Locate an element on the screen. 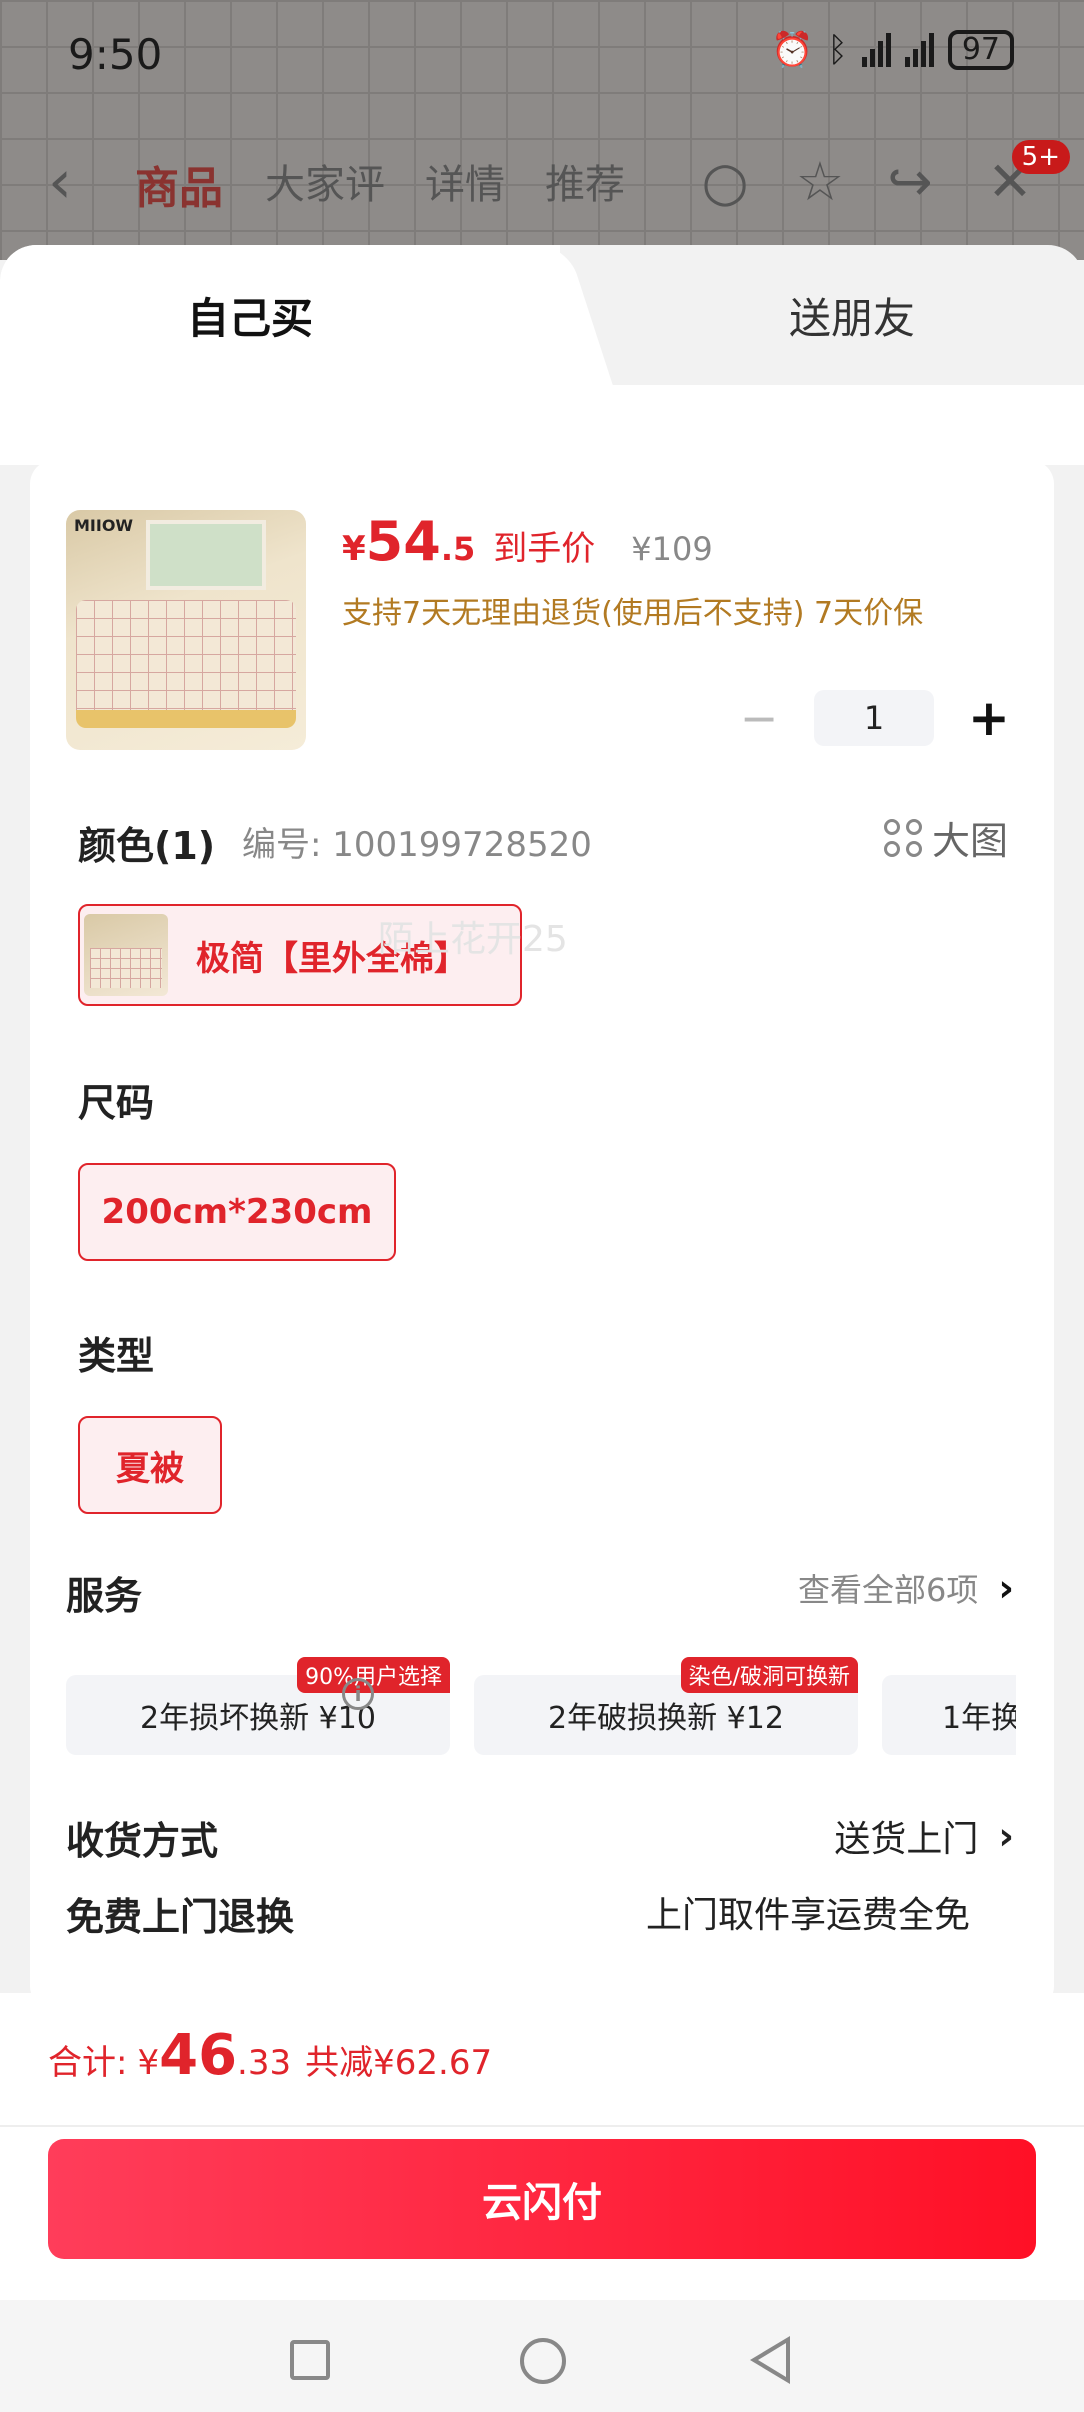 The height and width of the screenshot is (2412, 1084). service-badge: 染色/破洞可换新 is located at coordinates (769, 1675).